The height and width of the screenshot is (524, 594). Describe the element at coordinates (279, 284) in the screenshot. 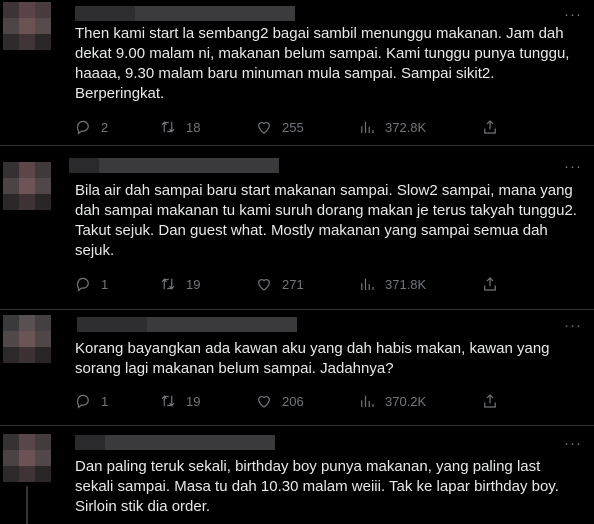

I see `like-button: 271` at that location.